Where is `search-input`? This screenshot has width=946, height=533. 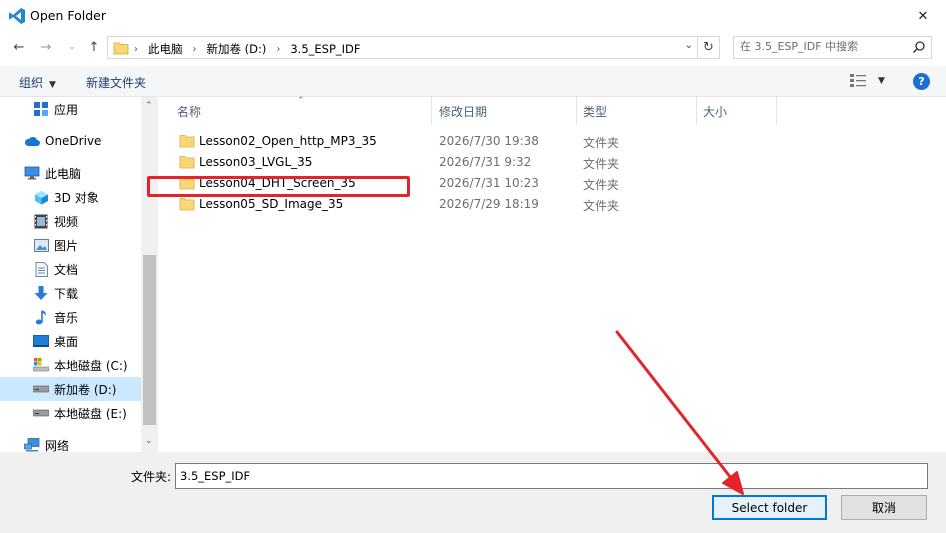 search-input is located at coordinates (822, 46).